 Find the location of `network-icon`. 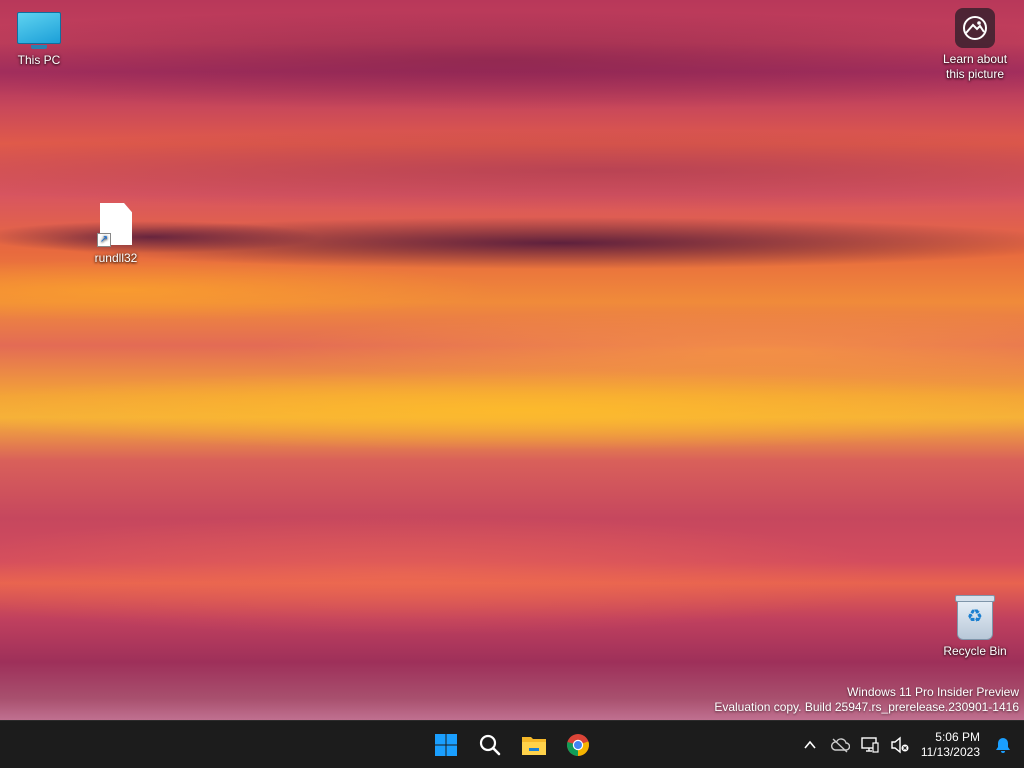

network-icon is located at coordinates (870, 745).